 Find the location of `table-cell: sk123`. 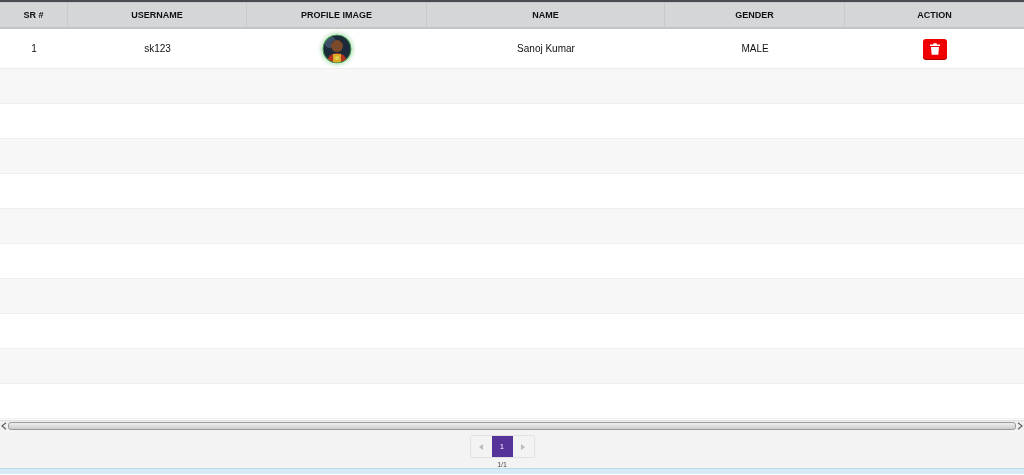

table-cell: sk123 is located at coordinates (157, 48).